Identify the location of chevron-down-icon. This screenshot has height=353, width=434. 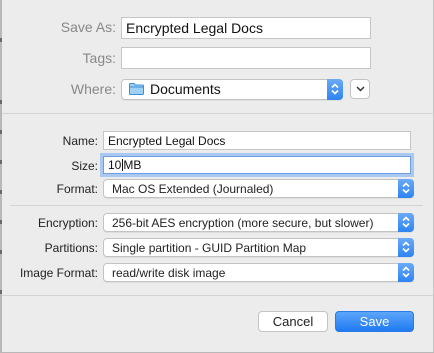
(360, 89).